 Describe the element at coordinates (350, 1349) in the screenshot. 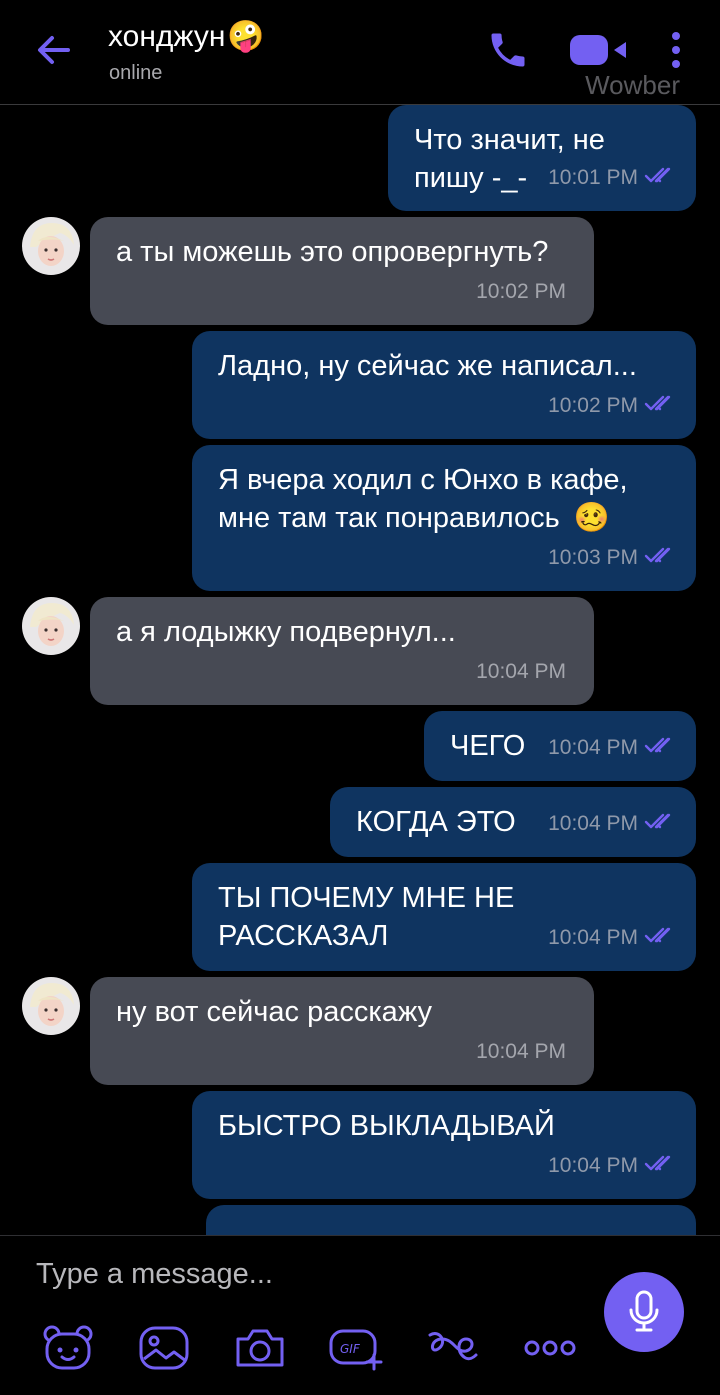

I see `gif-label: GIF` at that location.